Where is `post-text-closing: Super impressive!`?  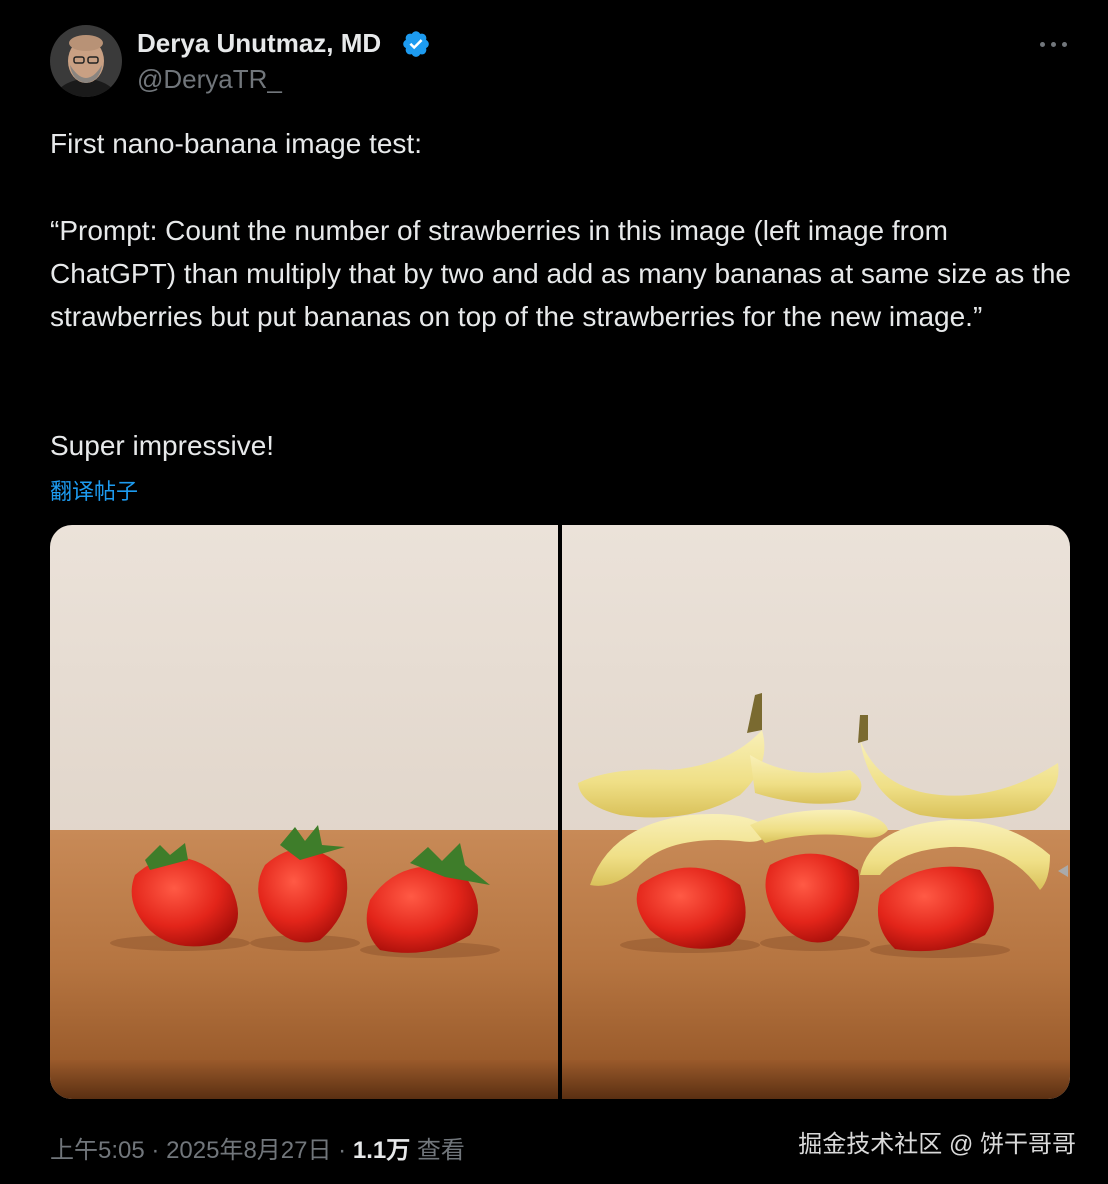 post-text-closing: Super impressive! is located at coordinates (162, 445).